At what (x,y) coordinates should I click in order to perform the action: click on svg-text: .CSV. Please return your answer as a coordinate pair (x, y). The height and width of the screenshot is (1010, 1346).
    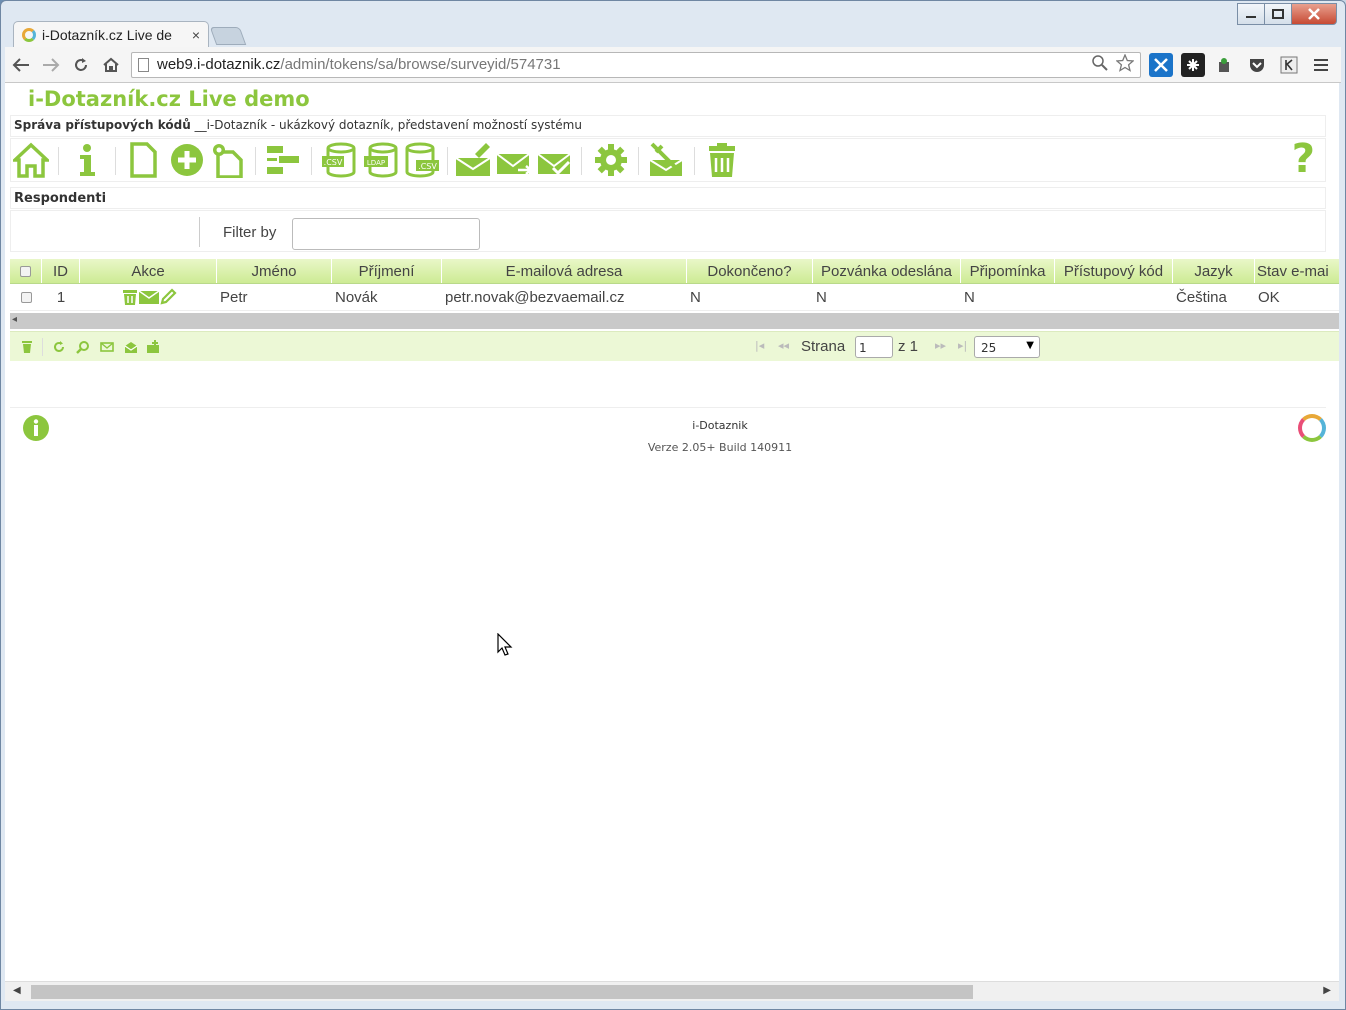
    Looking at the image, I should click on (333, 162).